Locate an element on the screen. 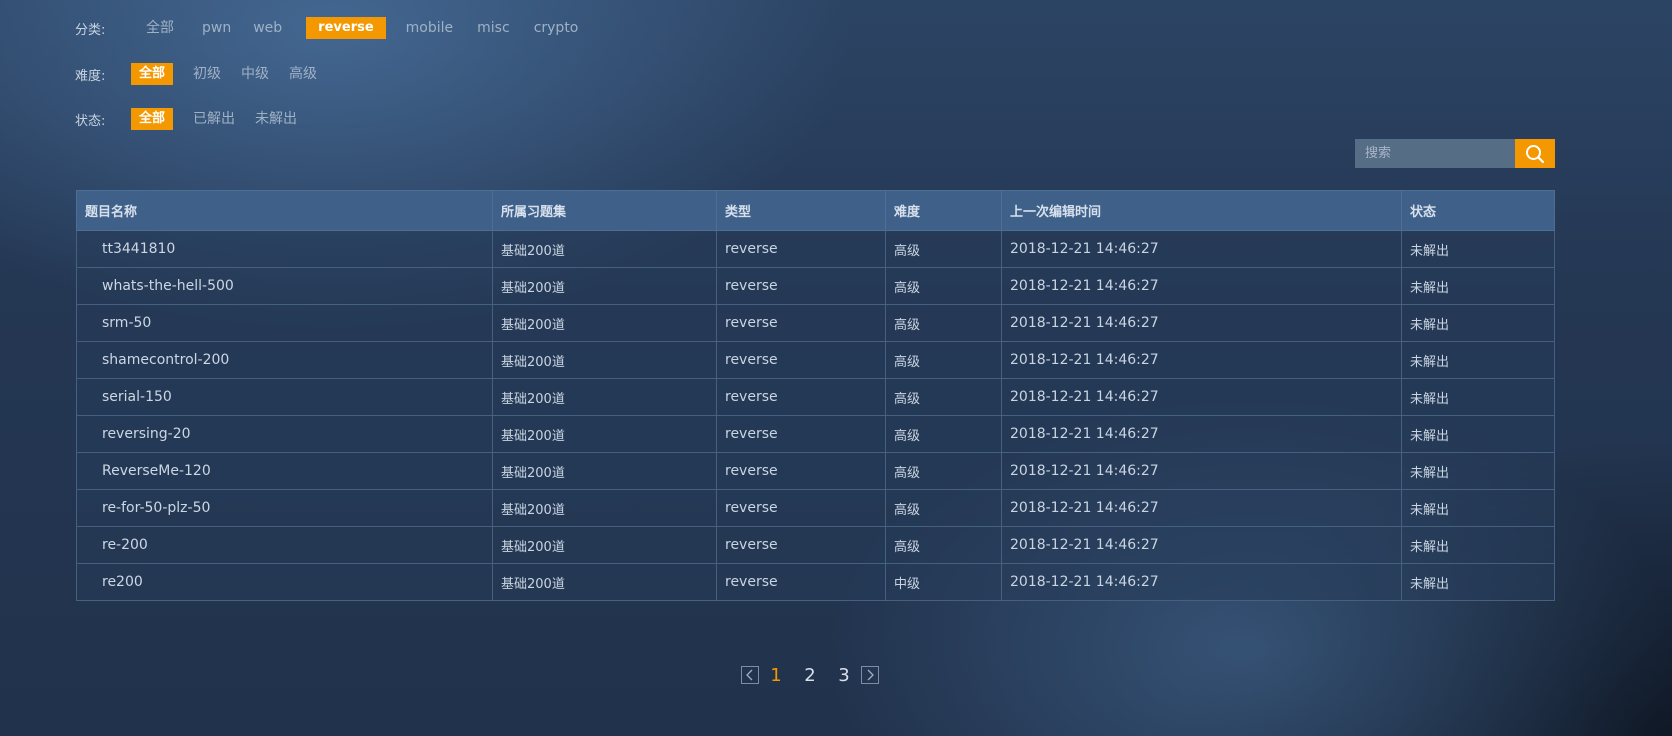 This screenshot has height=736, width=1672. page-number-2: 2 is located at coordinates (810, 675).